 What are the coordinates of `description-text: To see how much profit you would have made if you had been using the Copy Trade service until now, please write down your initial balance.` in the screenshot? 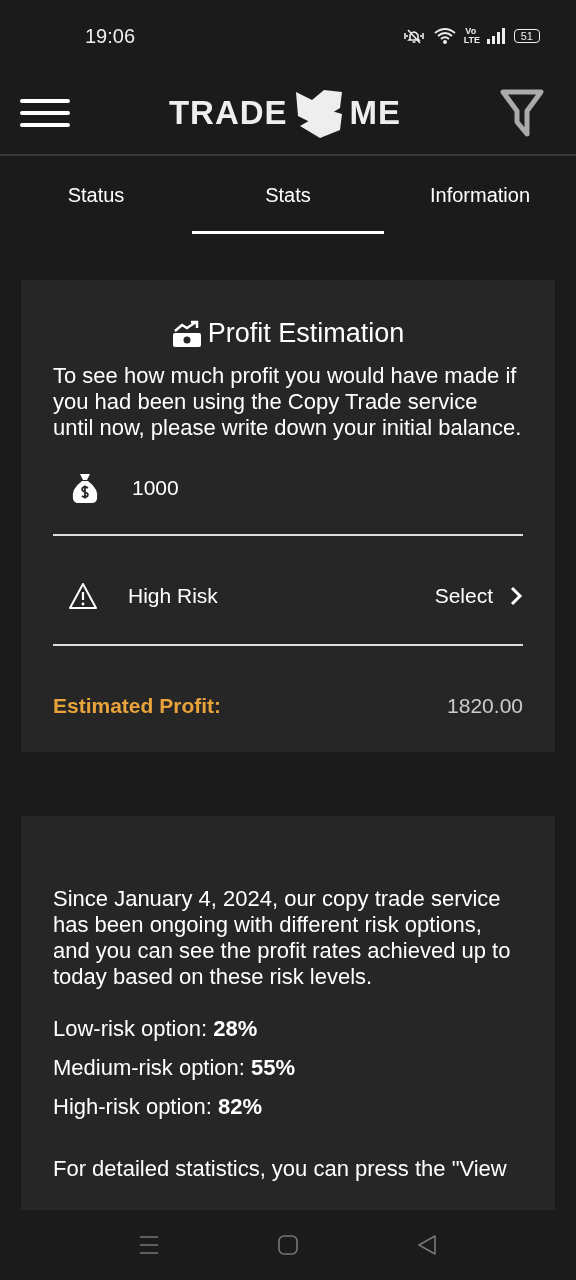 It's located at (288, 402).